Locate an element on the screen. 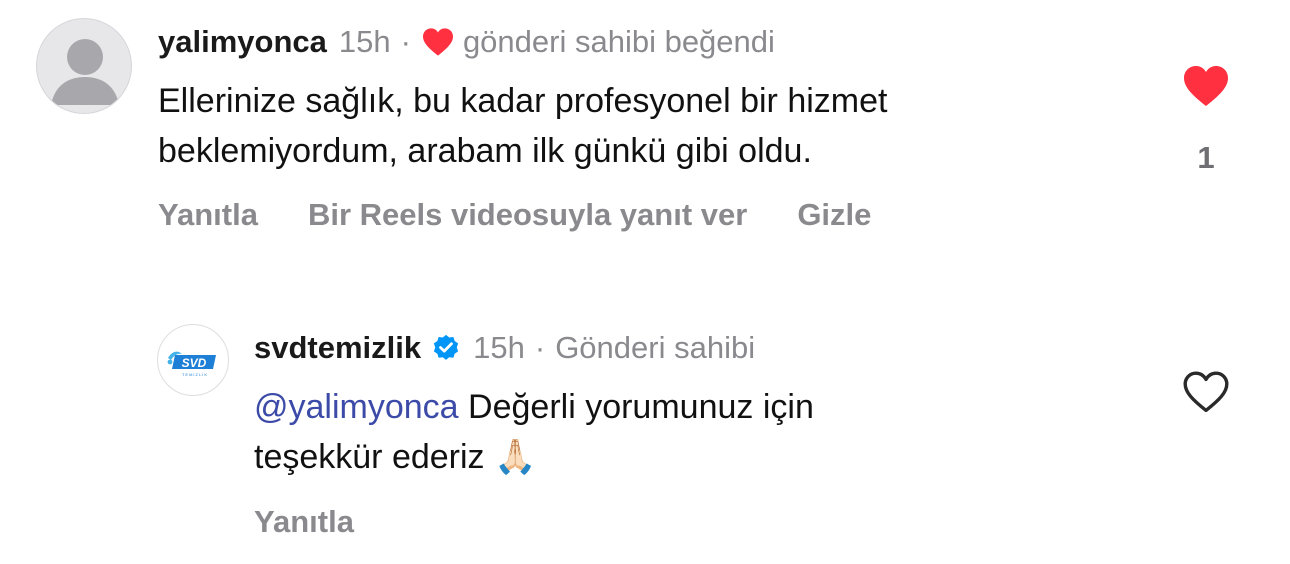  avatar: SVD TEMİZLİK is located at coordinates (193, 360).